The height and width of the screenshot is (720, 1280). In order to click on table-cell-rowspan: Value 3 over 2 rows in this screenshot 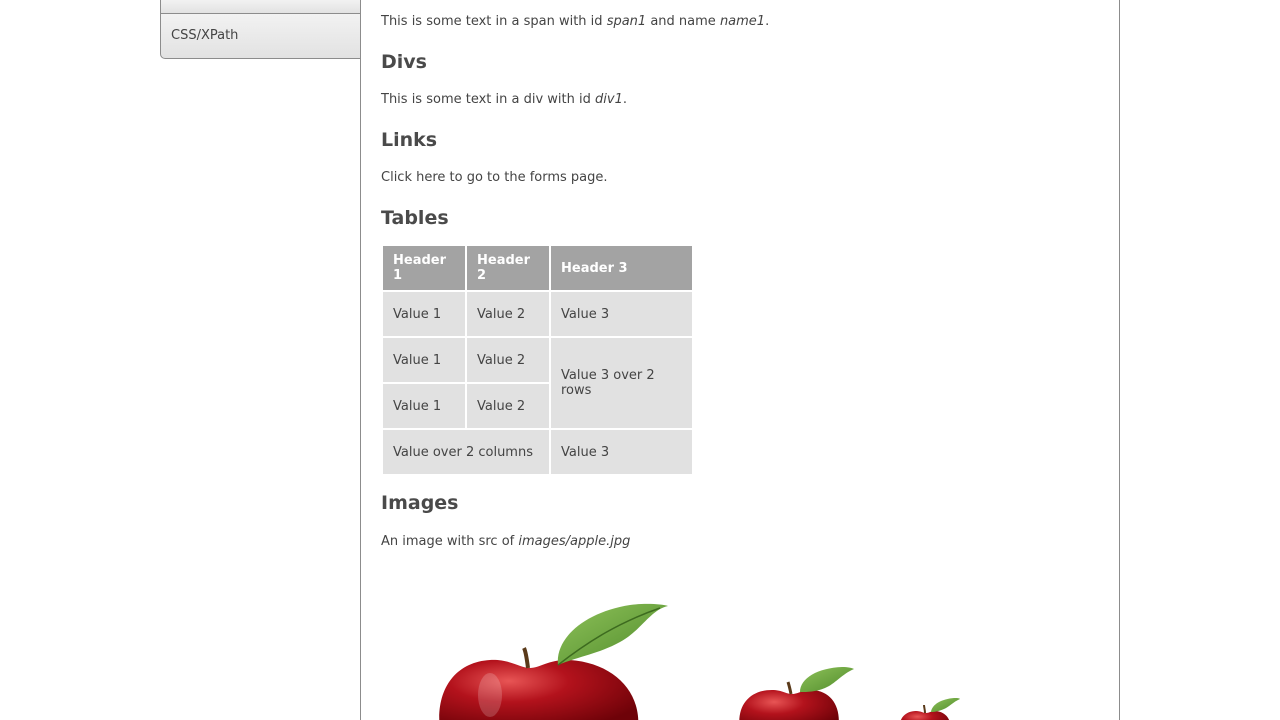, I will do `click(621, 383)`.